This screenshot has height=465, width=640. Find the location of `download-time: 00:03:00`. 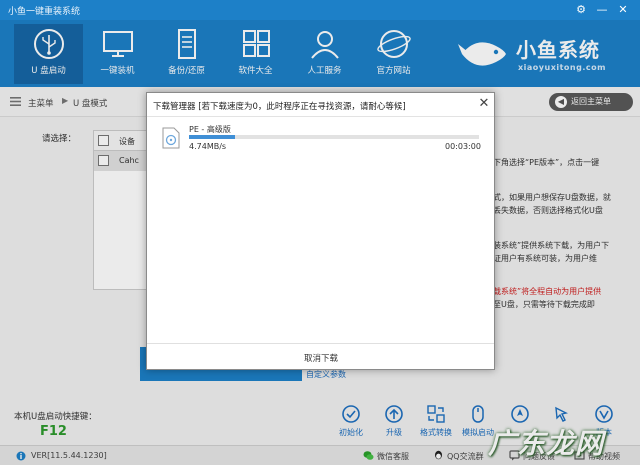

download-time: 00:03:00 is located at coordinates (463, 146).